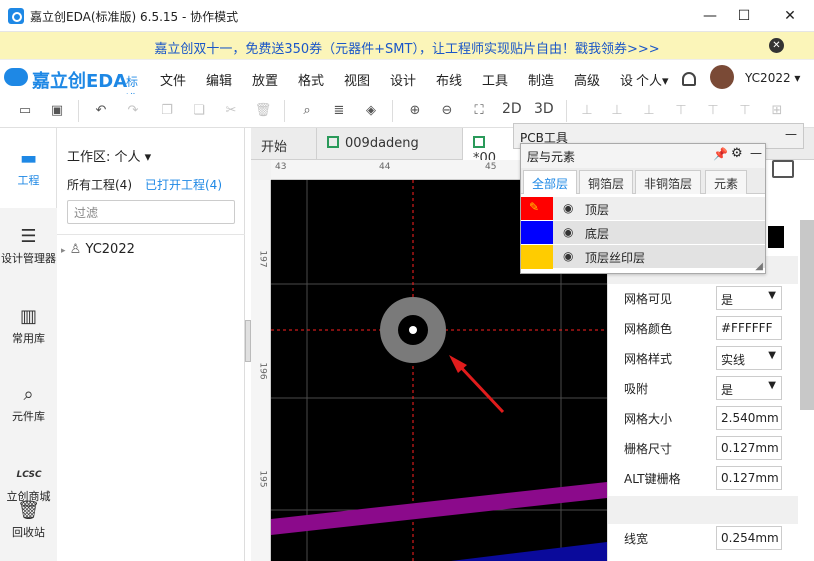 The width and height of the screenshot is (814, 561). Describe the element at coordinates (28, 338) in the screenshot. I see `nav-label: 常用库` at that location.